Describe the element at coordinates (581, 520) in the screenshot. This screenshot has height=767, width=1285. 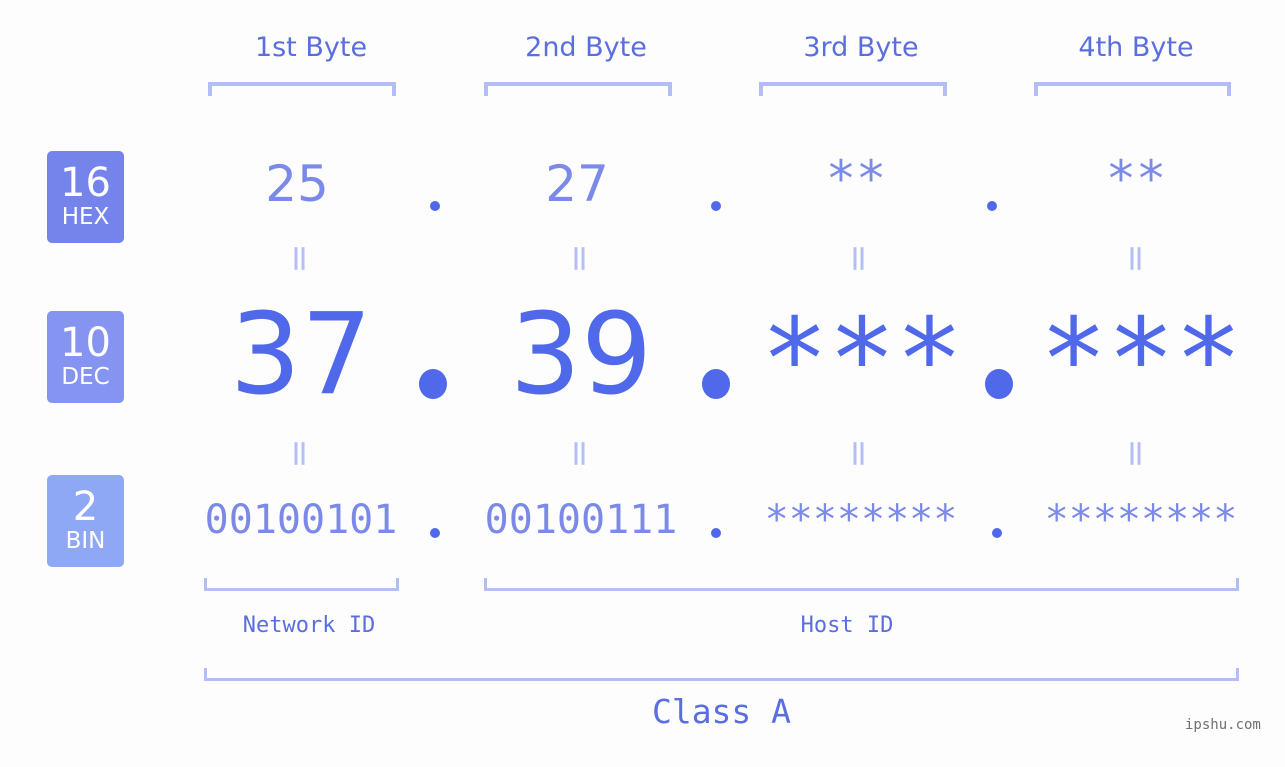
I see `bin-value-2: 00100111` at that location.